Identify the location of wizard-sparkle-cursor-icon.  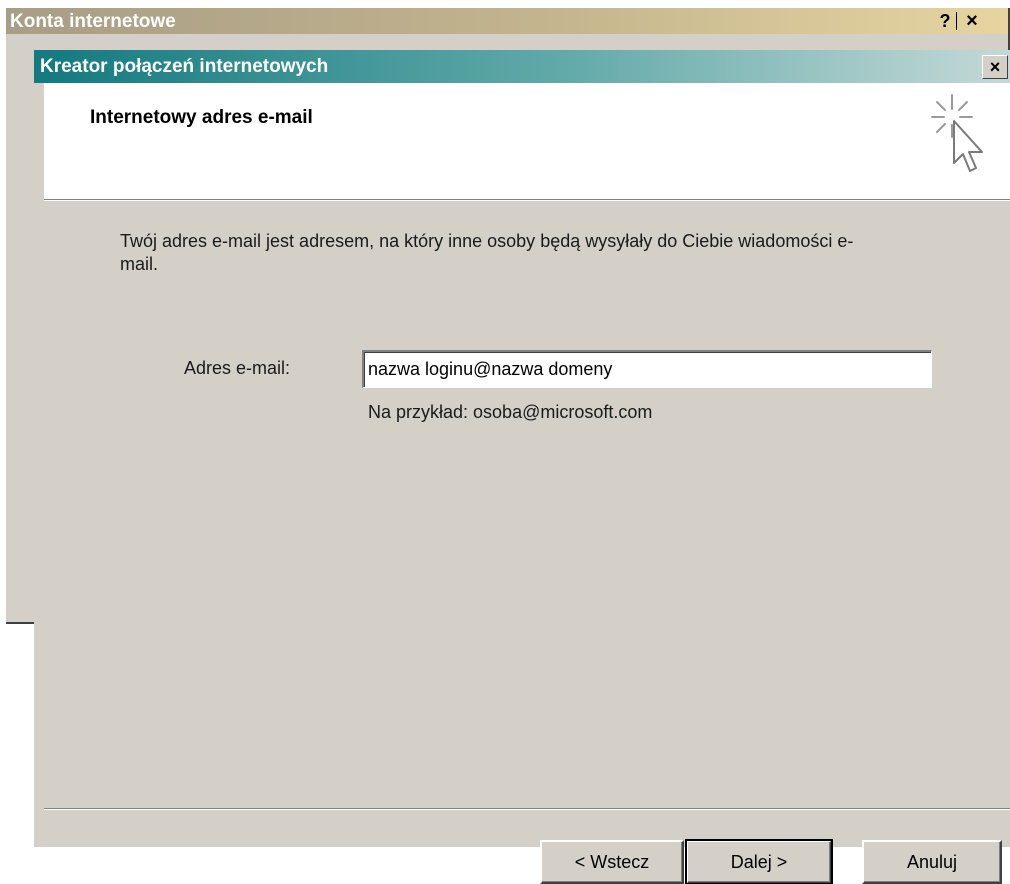
(957, 133).